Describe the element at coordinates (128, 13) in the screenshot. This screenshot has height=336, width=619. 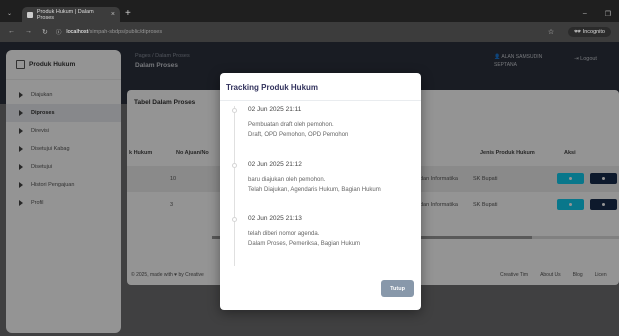
I see `new-tab-button: +` at that location.